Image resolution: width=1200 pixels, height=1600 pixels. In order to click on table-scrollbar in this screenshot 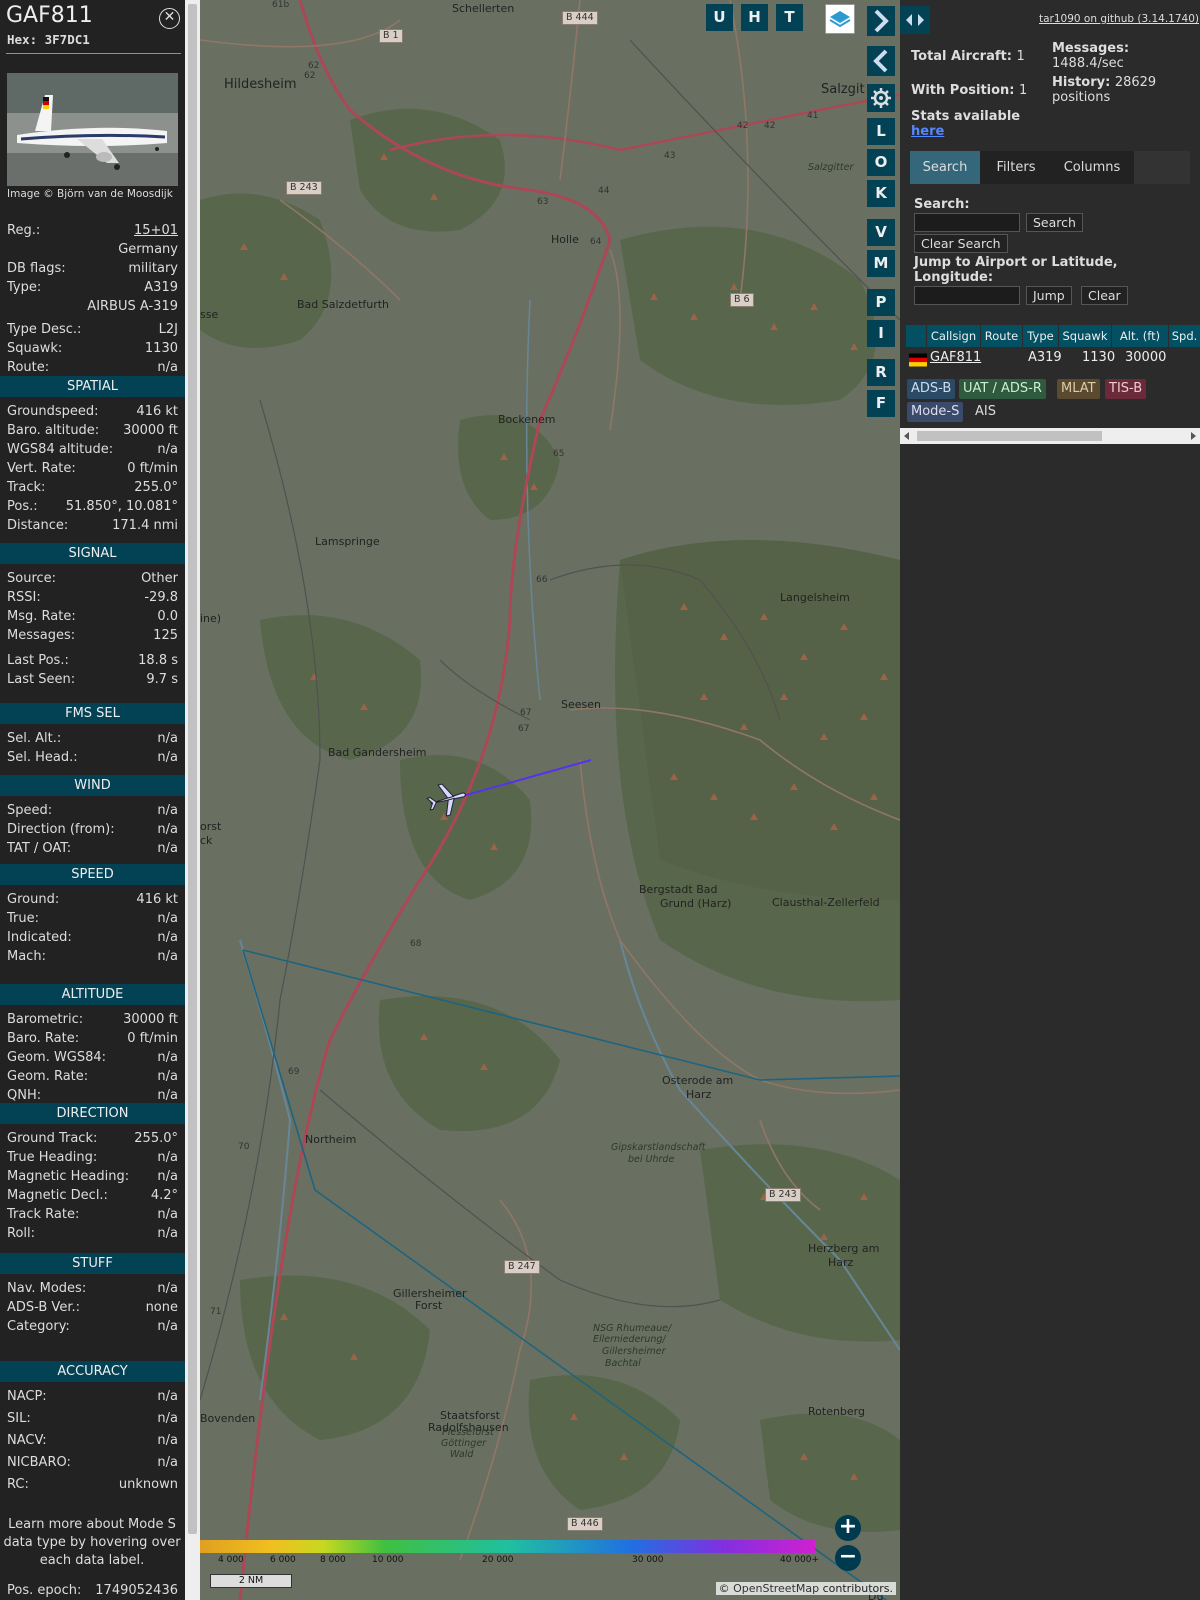, I will do `click(1050, 436)`.